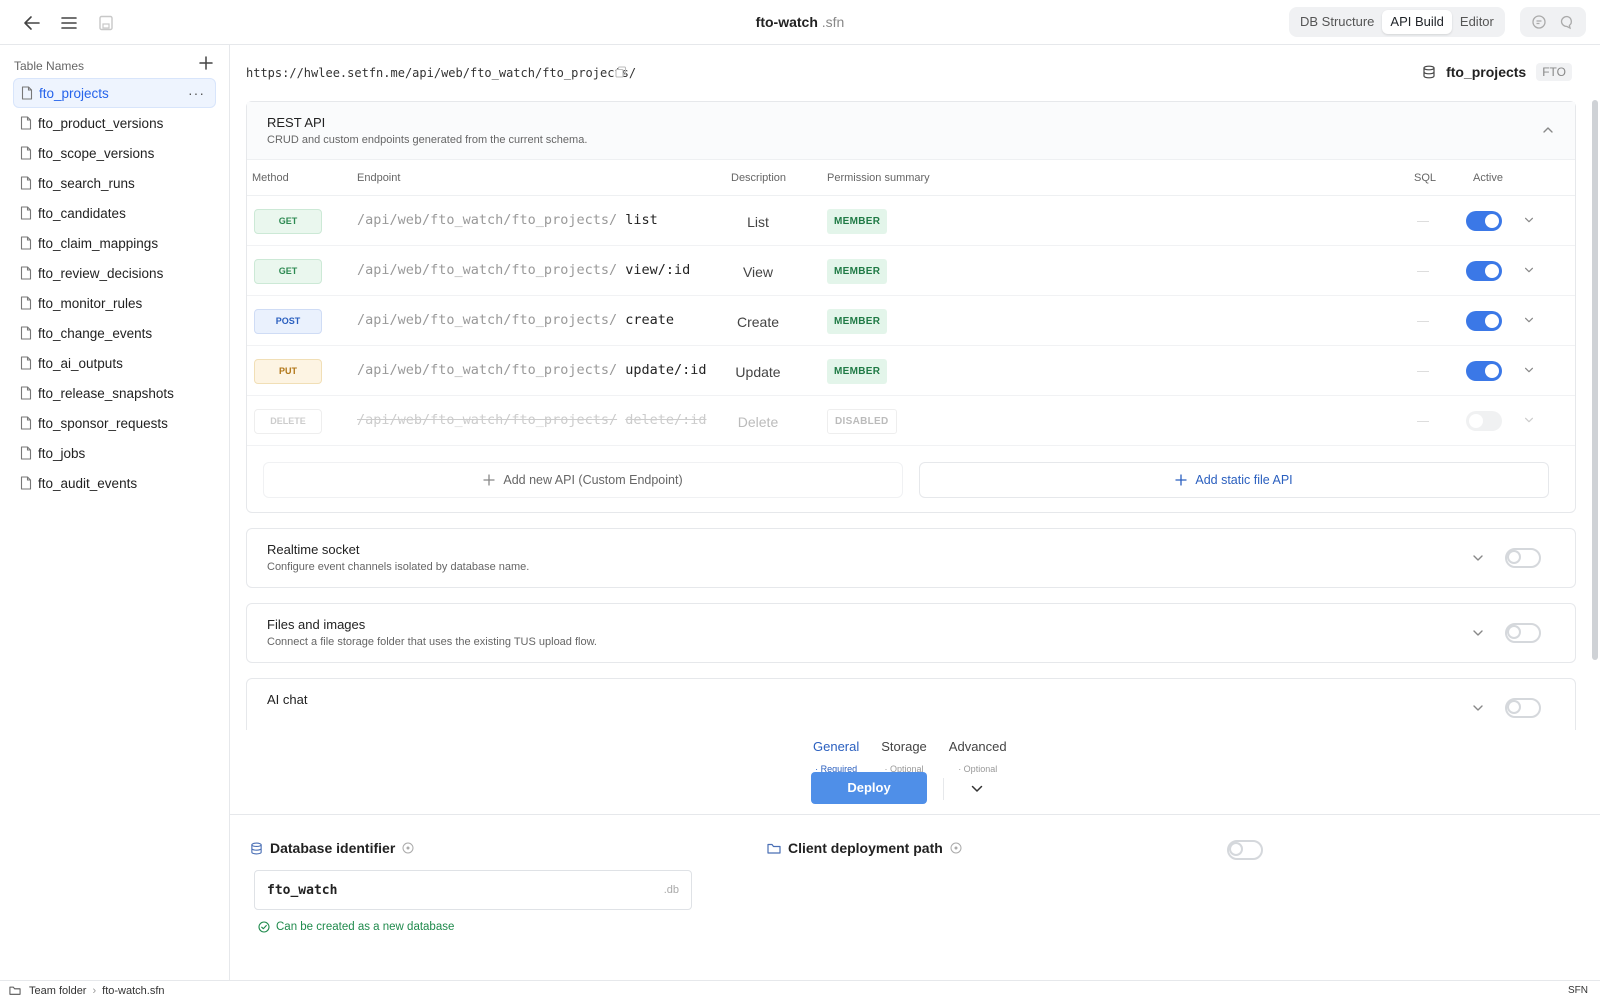 The image size is (1600, 1000). Describe the element at coordinates (1567, 22) in the screenshot. I see `chat-bubble-icon` at that location.